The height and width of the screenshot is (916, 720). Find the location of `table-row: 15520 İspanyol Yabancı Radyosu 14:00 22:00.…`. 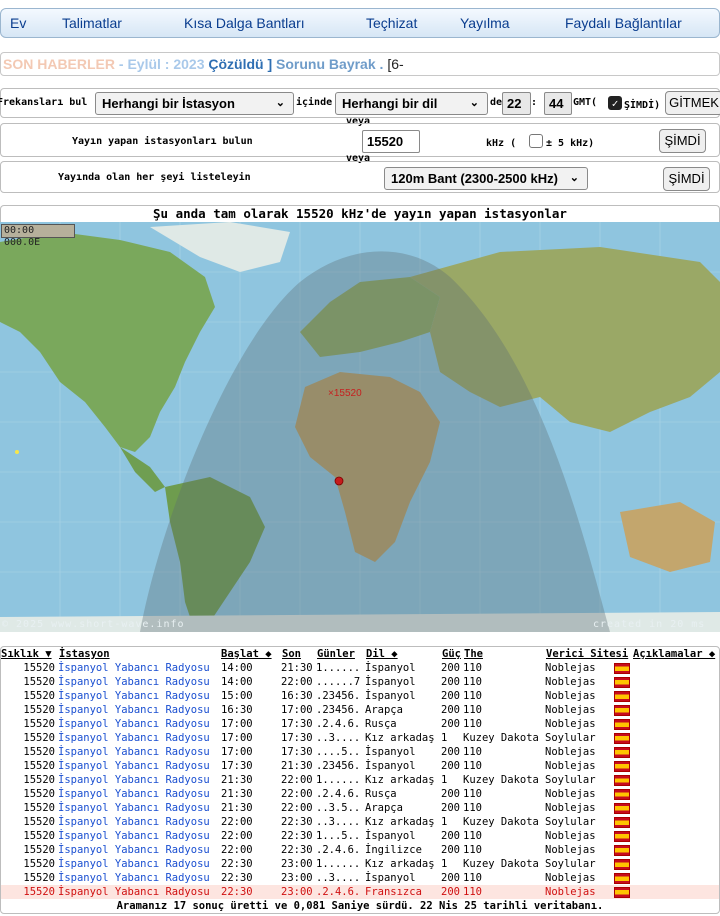

table-row: 15520 İspanyol Yabancı Radyosu 14:00 22:00.… is located at coordinates (360, 682).